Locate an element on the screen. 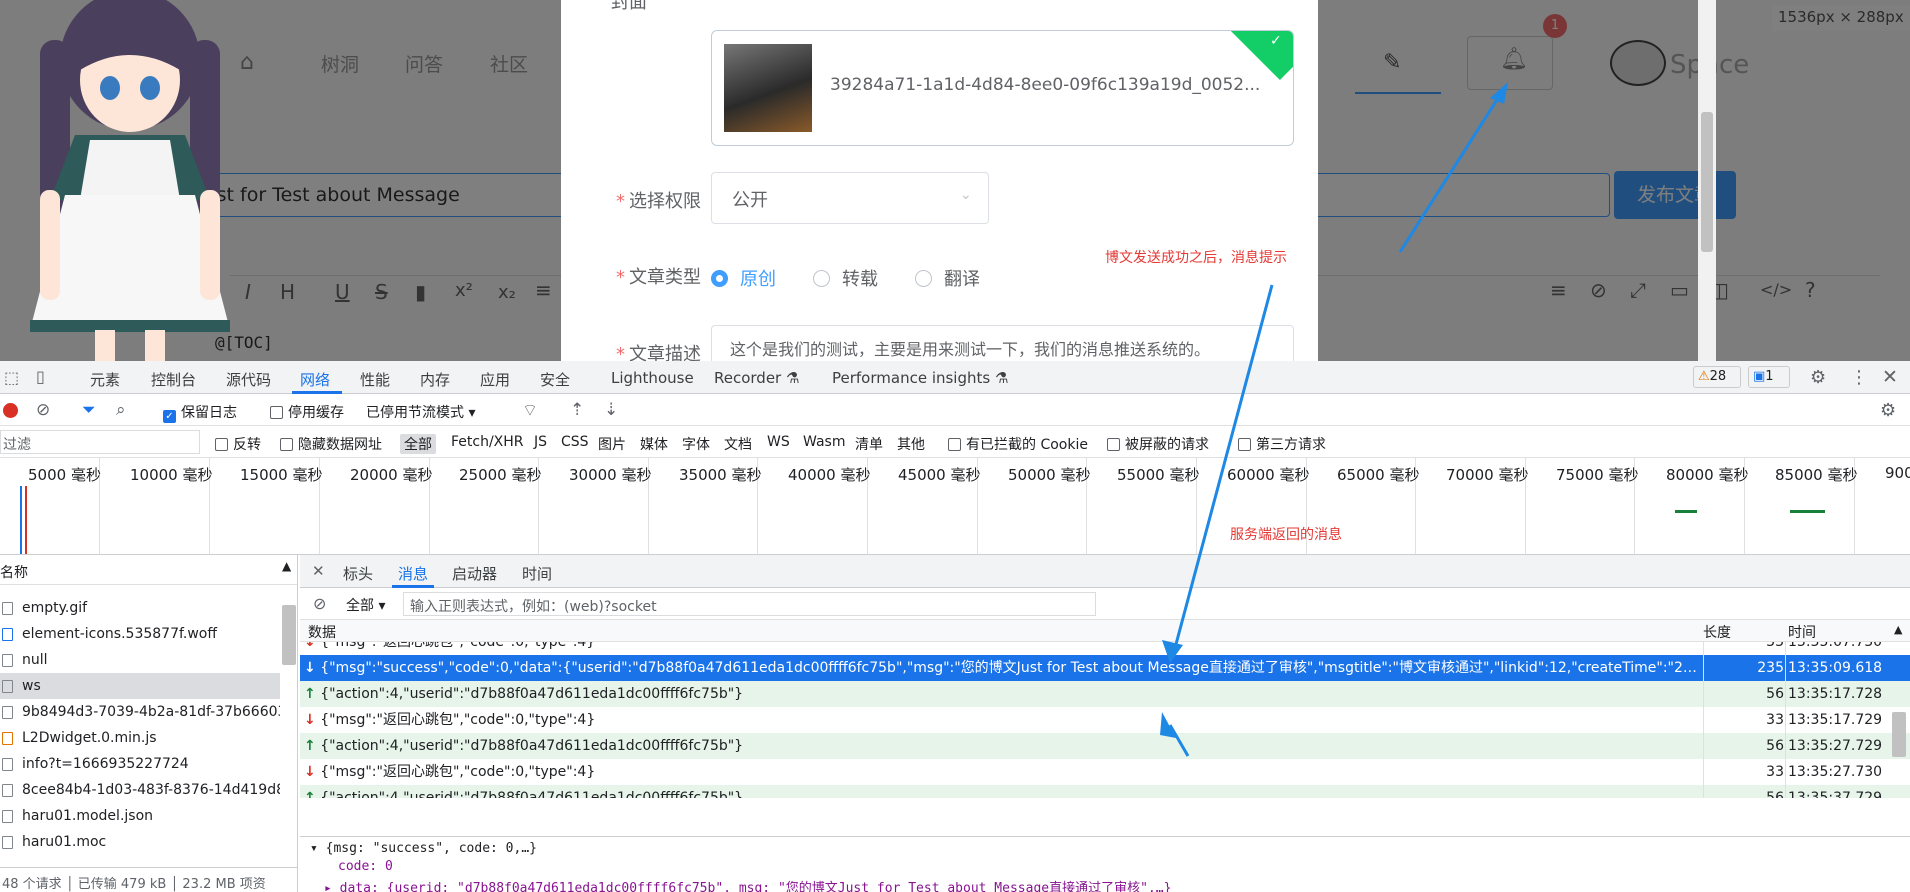 Image resolution: width=1910 pixels, height=892 pixels. tick-label: 65000 毫秒 is located at coordinates (1378, 475).